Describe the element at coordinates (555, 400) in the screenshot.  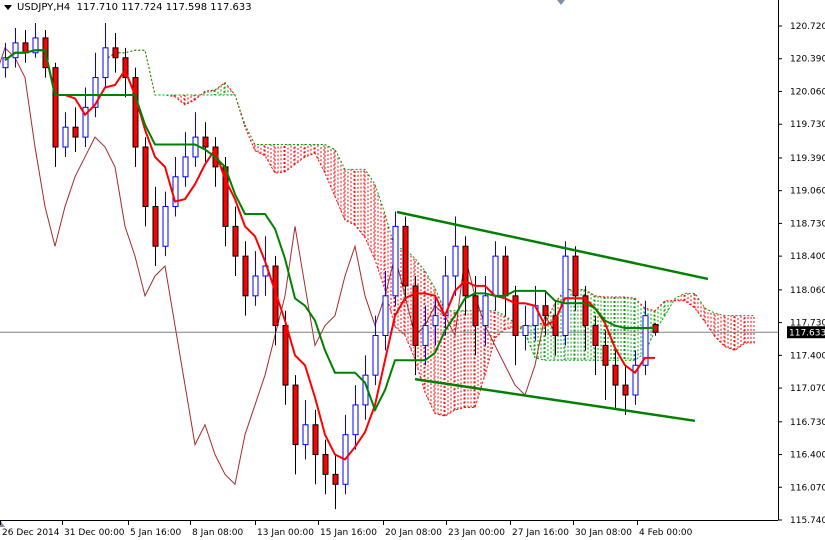
I see `lower-channel-trendline` at that location.